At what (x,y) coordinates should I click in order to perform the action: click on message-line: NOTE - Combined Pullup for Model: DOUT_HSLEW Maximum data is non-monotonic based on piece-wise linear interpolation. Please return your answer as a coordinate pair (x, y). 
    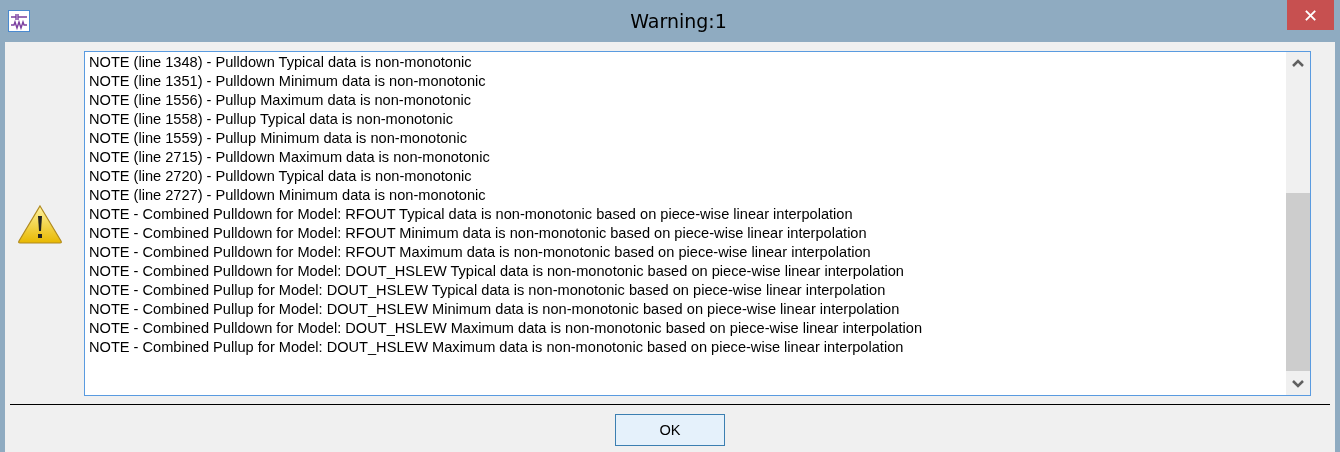
    Looking at the image, I should click on (497, 347).